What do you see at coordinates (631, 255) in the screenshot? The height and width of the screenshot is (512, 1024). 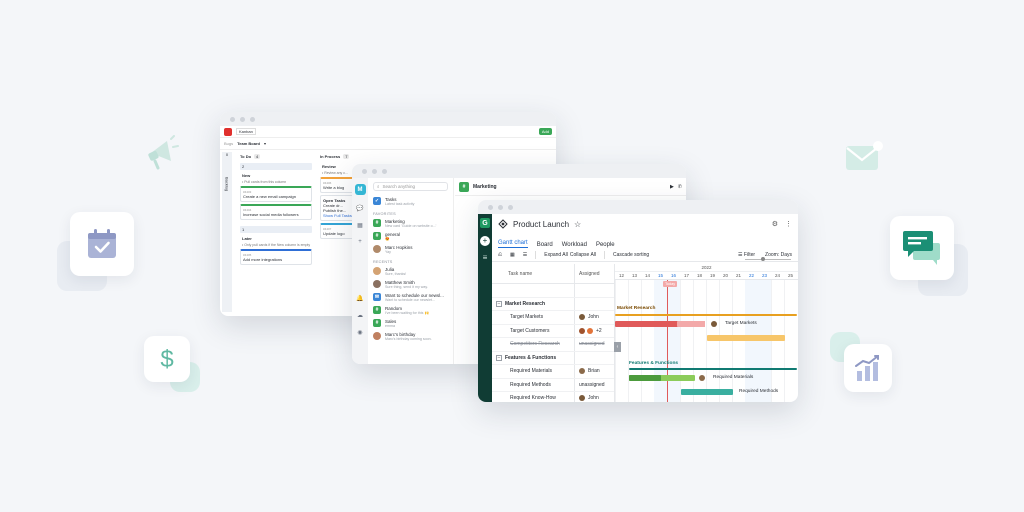 I see `cascade-sorting-button: Cascade sorting` at bounding box center [631, 255].